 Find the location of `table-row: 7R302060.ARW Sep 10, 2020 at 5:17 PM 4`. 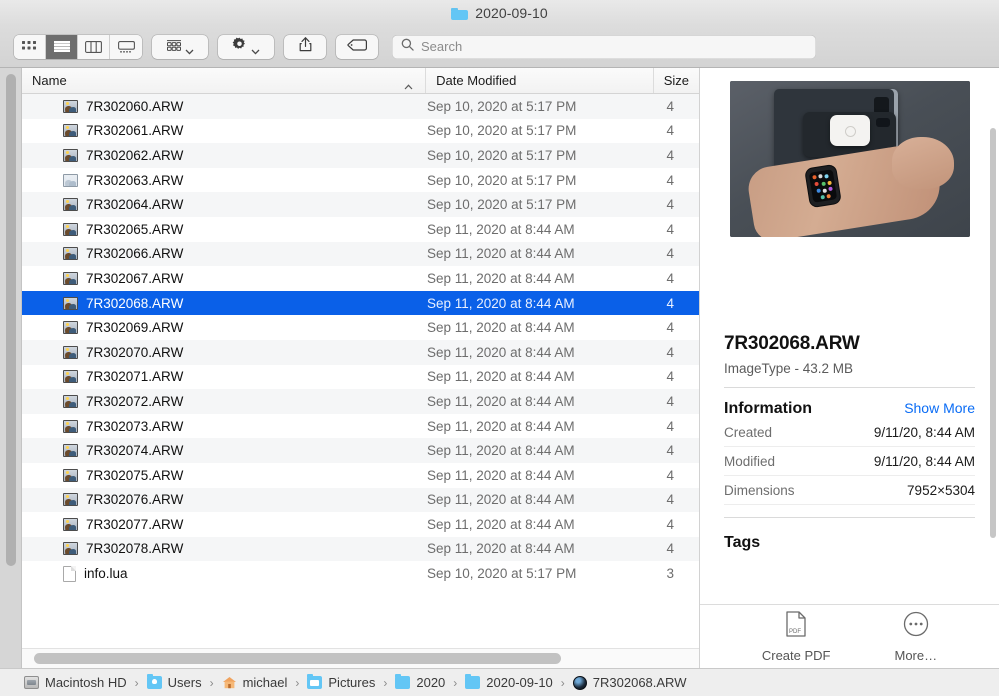

table-row: 7R302060.ARW Sep 10, 2020 at 5:17 PM 4 is located at coordinates (360, 106).